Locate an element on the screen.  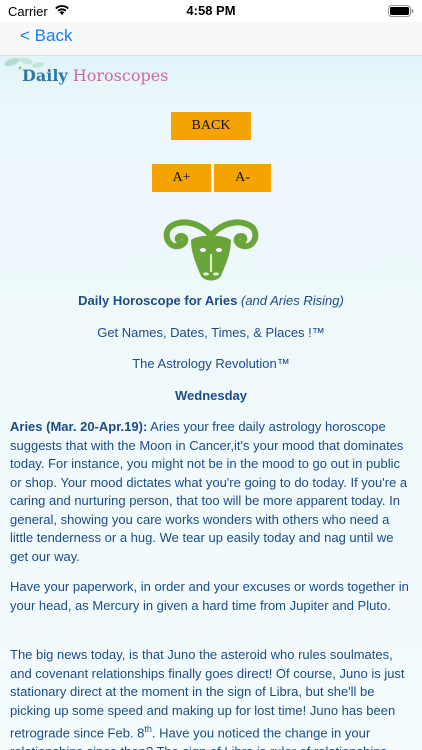
aries-ram-icon is located at coordinates (211, 250).